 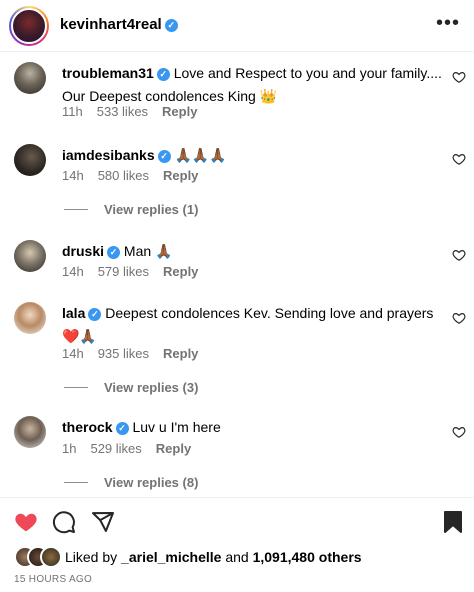 What do you see at coordinates (83, 251) in the screenshot?
I see `comment-username: druski` at bounding box center [83, 251].